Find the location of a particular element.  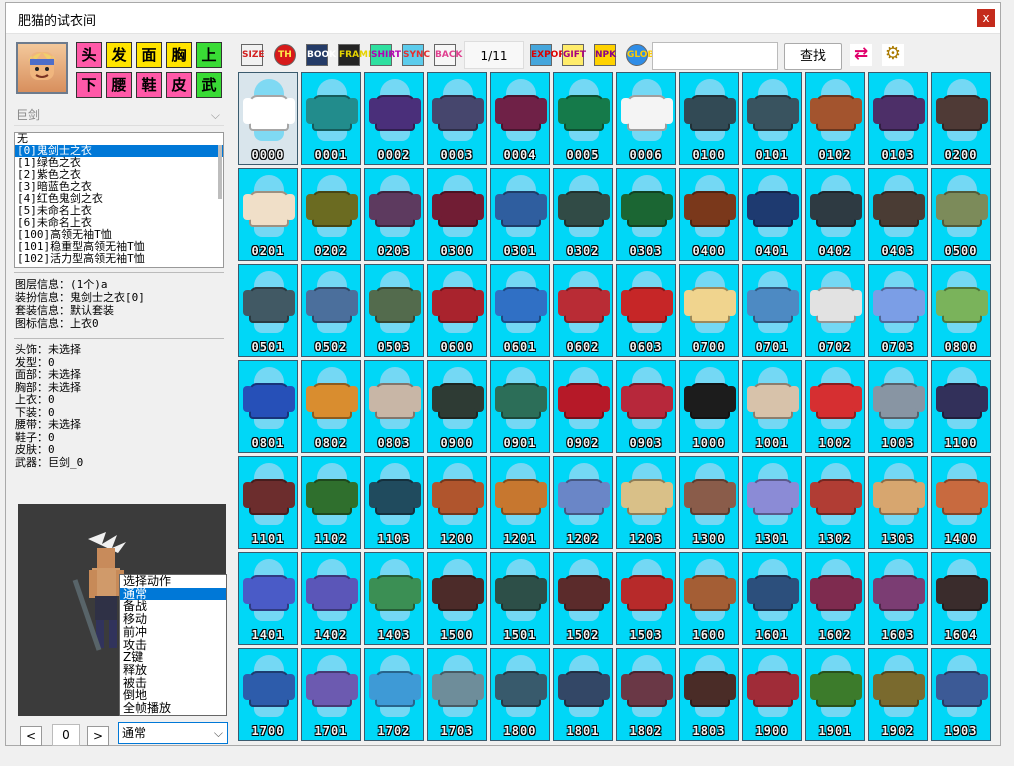

clothing-item: 1103 is located at coordinates (394, 502).